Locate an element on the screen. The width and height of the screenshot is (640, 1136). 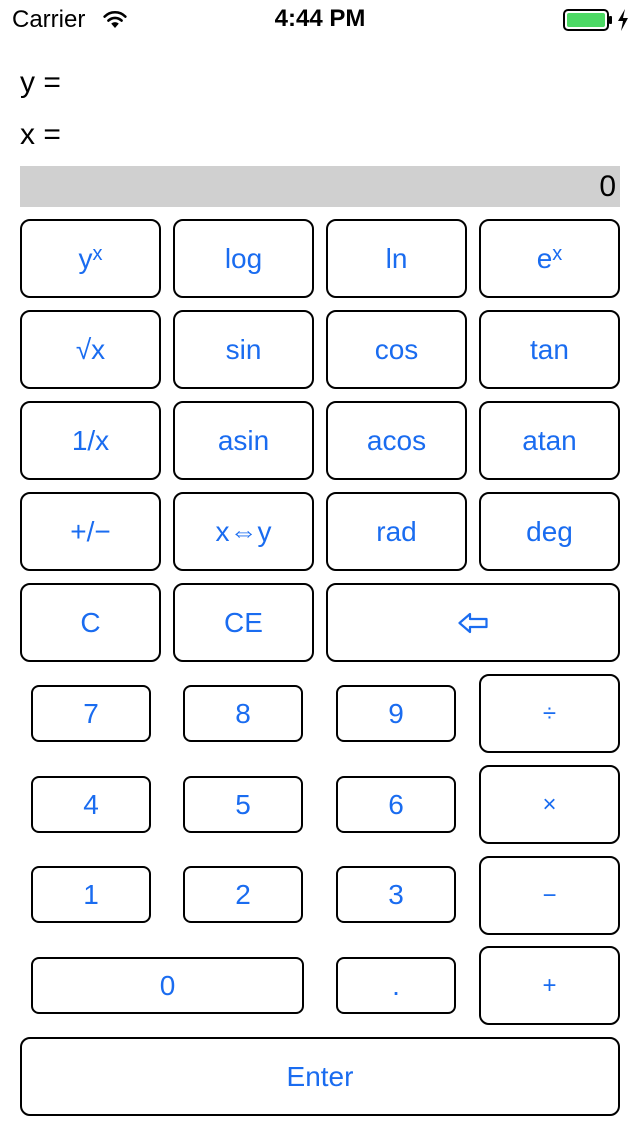
status-time: 4:44 PM is located at coordinates (320, 18).